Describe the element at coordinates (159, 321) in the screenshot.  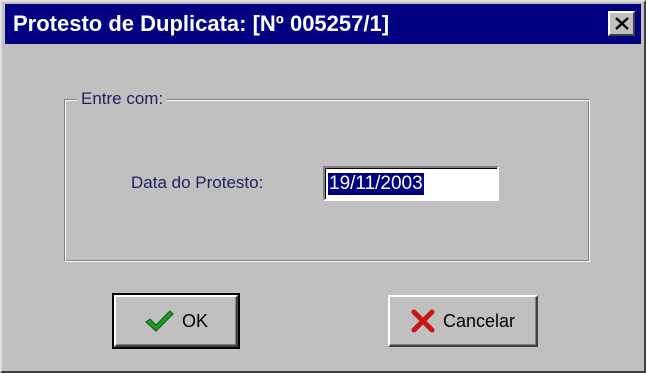
I see `checkmark-icon` at that location.